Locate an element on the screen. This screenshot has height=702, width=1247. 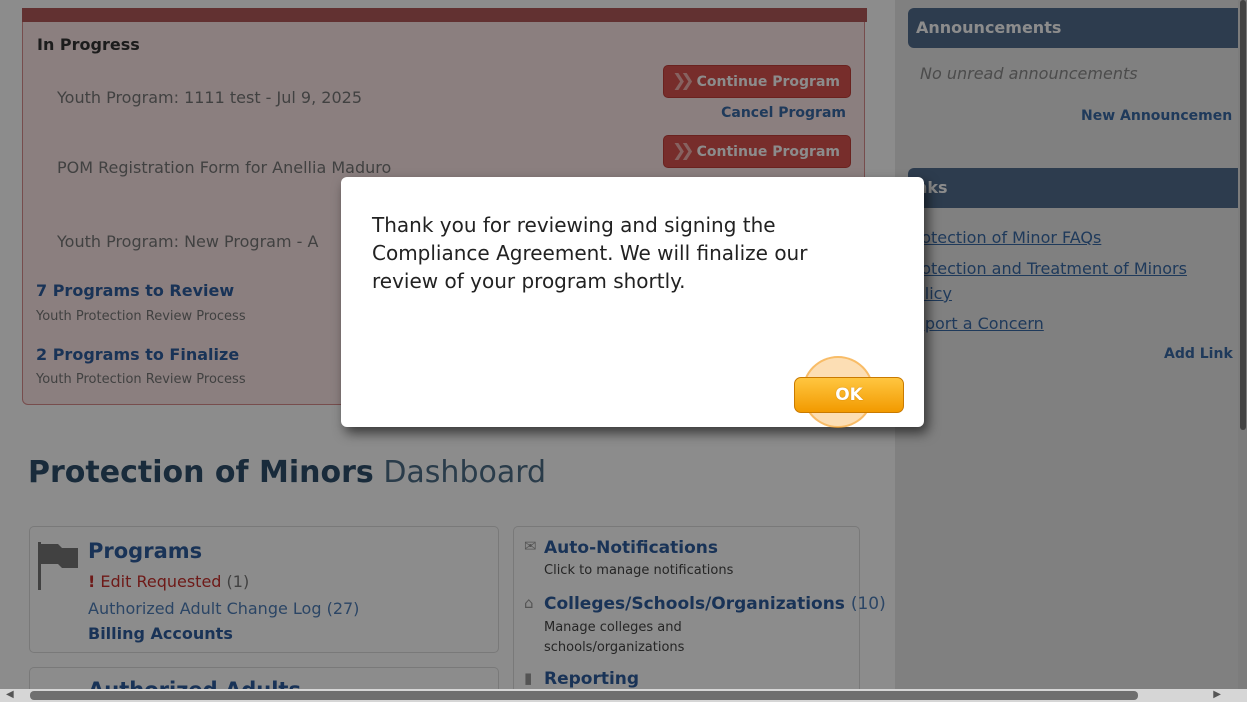
scroll-right-arrow-icon: ▶ is located at coordinates (1217, 694).